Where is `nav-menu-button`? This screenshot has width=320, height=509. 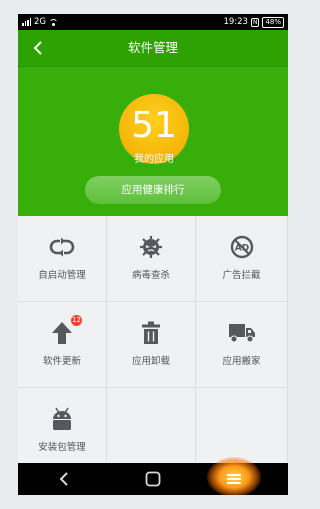 nav-menu-button is located at coordinates (234, 479).